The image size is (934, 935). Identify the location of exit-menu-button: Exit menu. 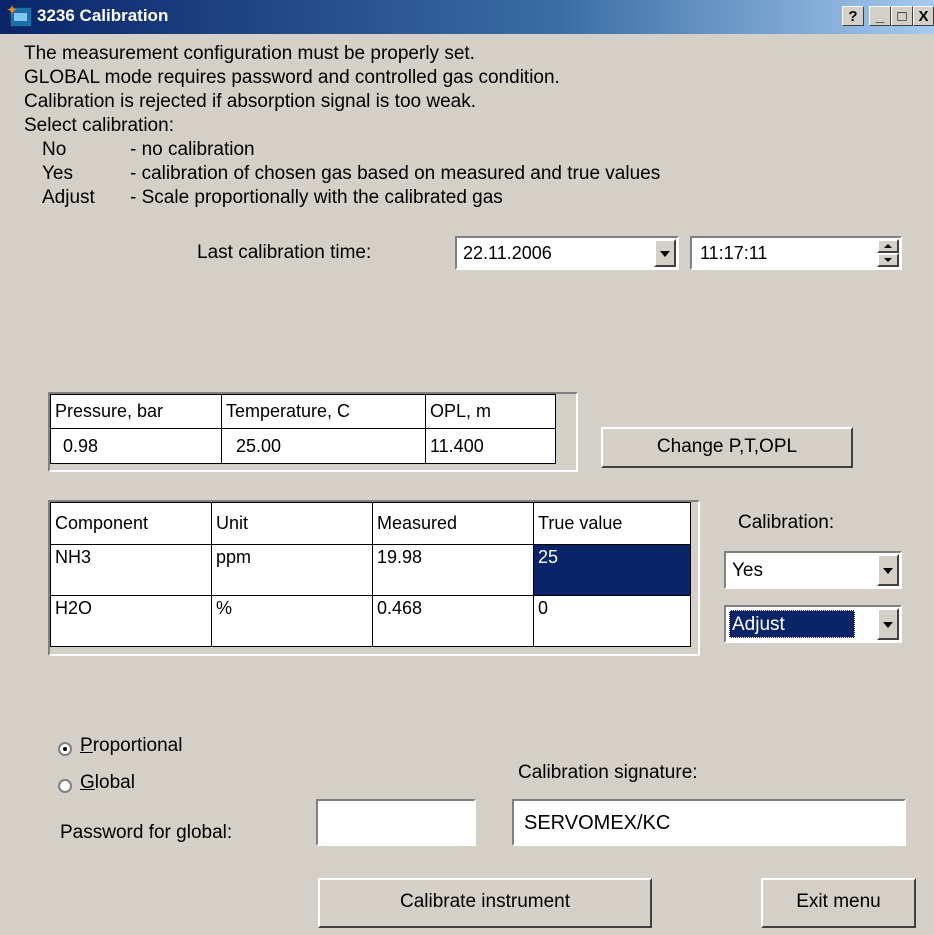
(838, 903).